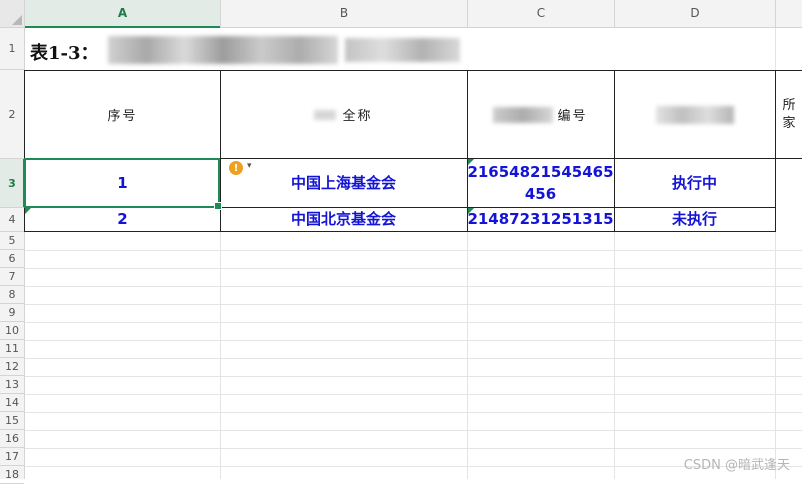 This screenshot has width=802, height=484. I want to click on column-header-d: D, so click(695, 13).